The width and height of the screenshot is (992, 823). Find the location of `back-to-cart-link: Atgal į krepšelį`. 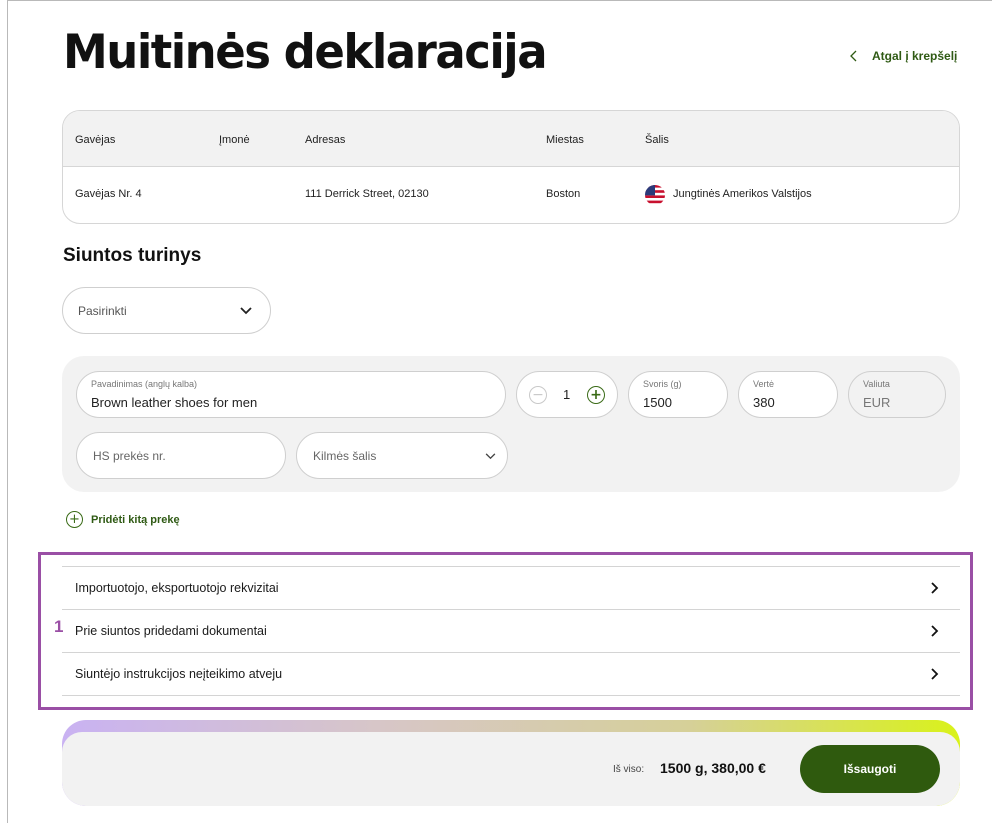

back-to-cart-link: Atgal į krepšelį is located at coordinates (902, 56).